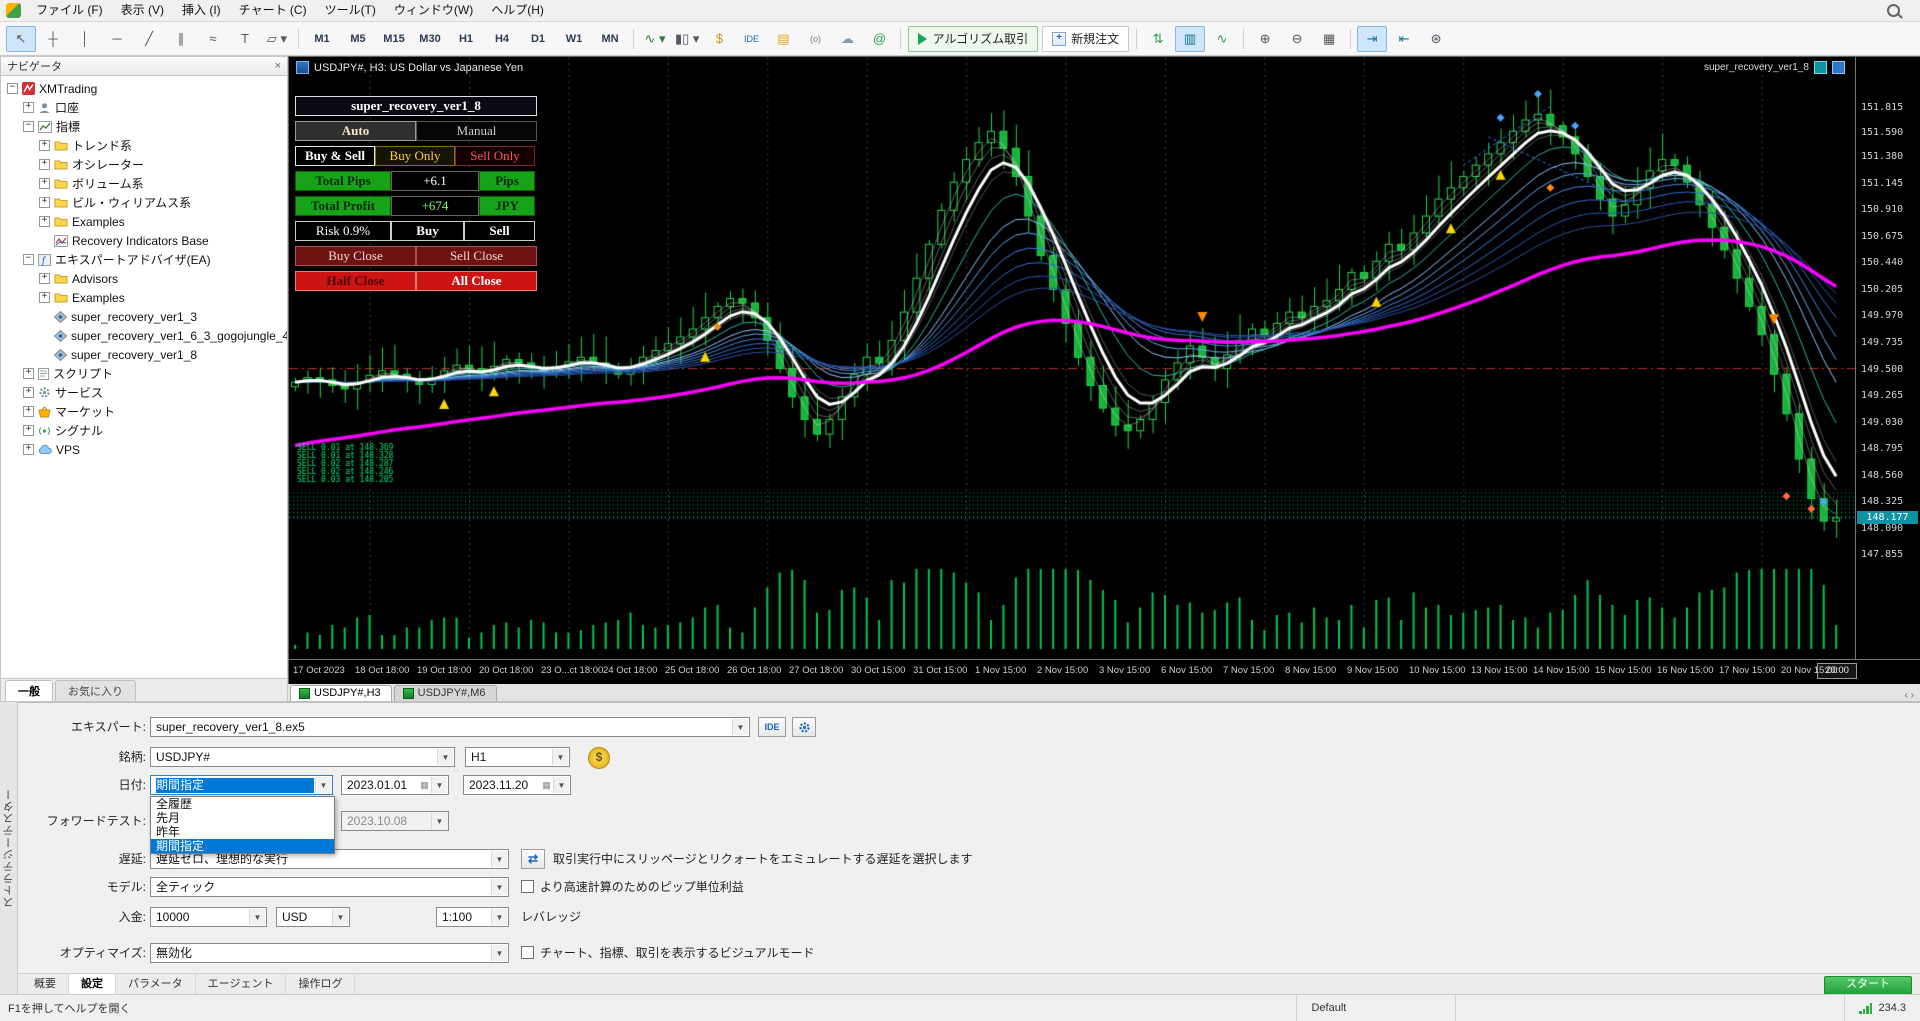  Describe the element at coordinates (144, 126) in the screenshot. I see `tree-item--: − 指標` at that location.